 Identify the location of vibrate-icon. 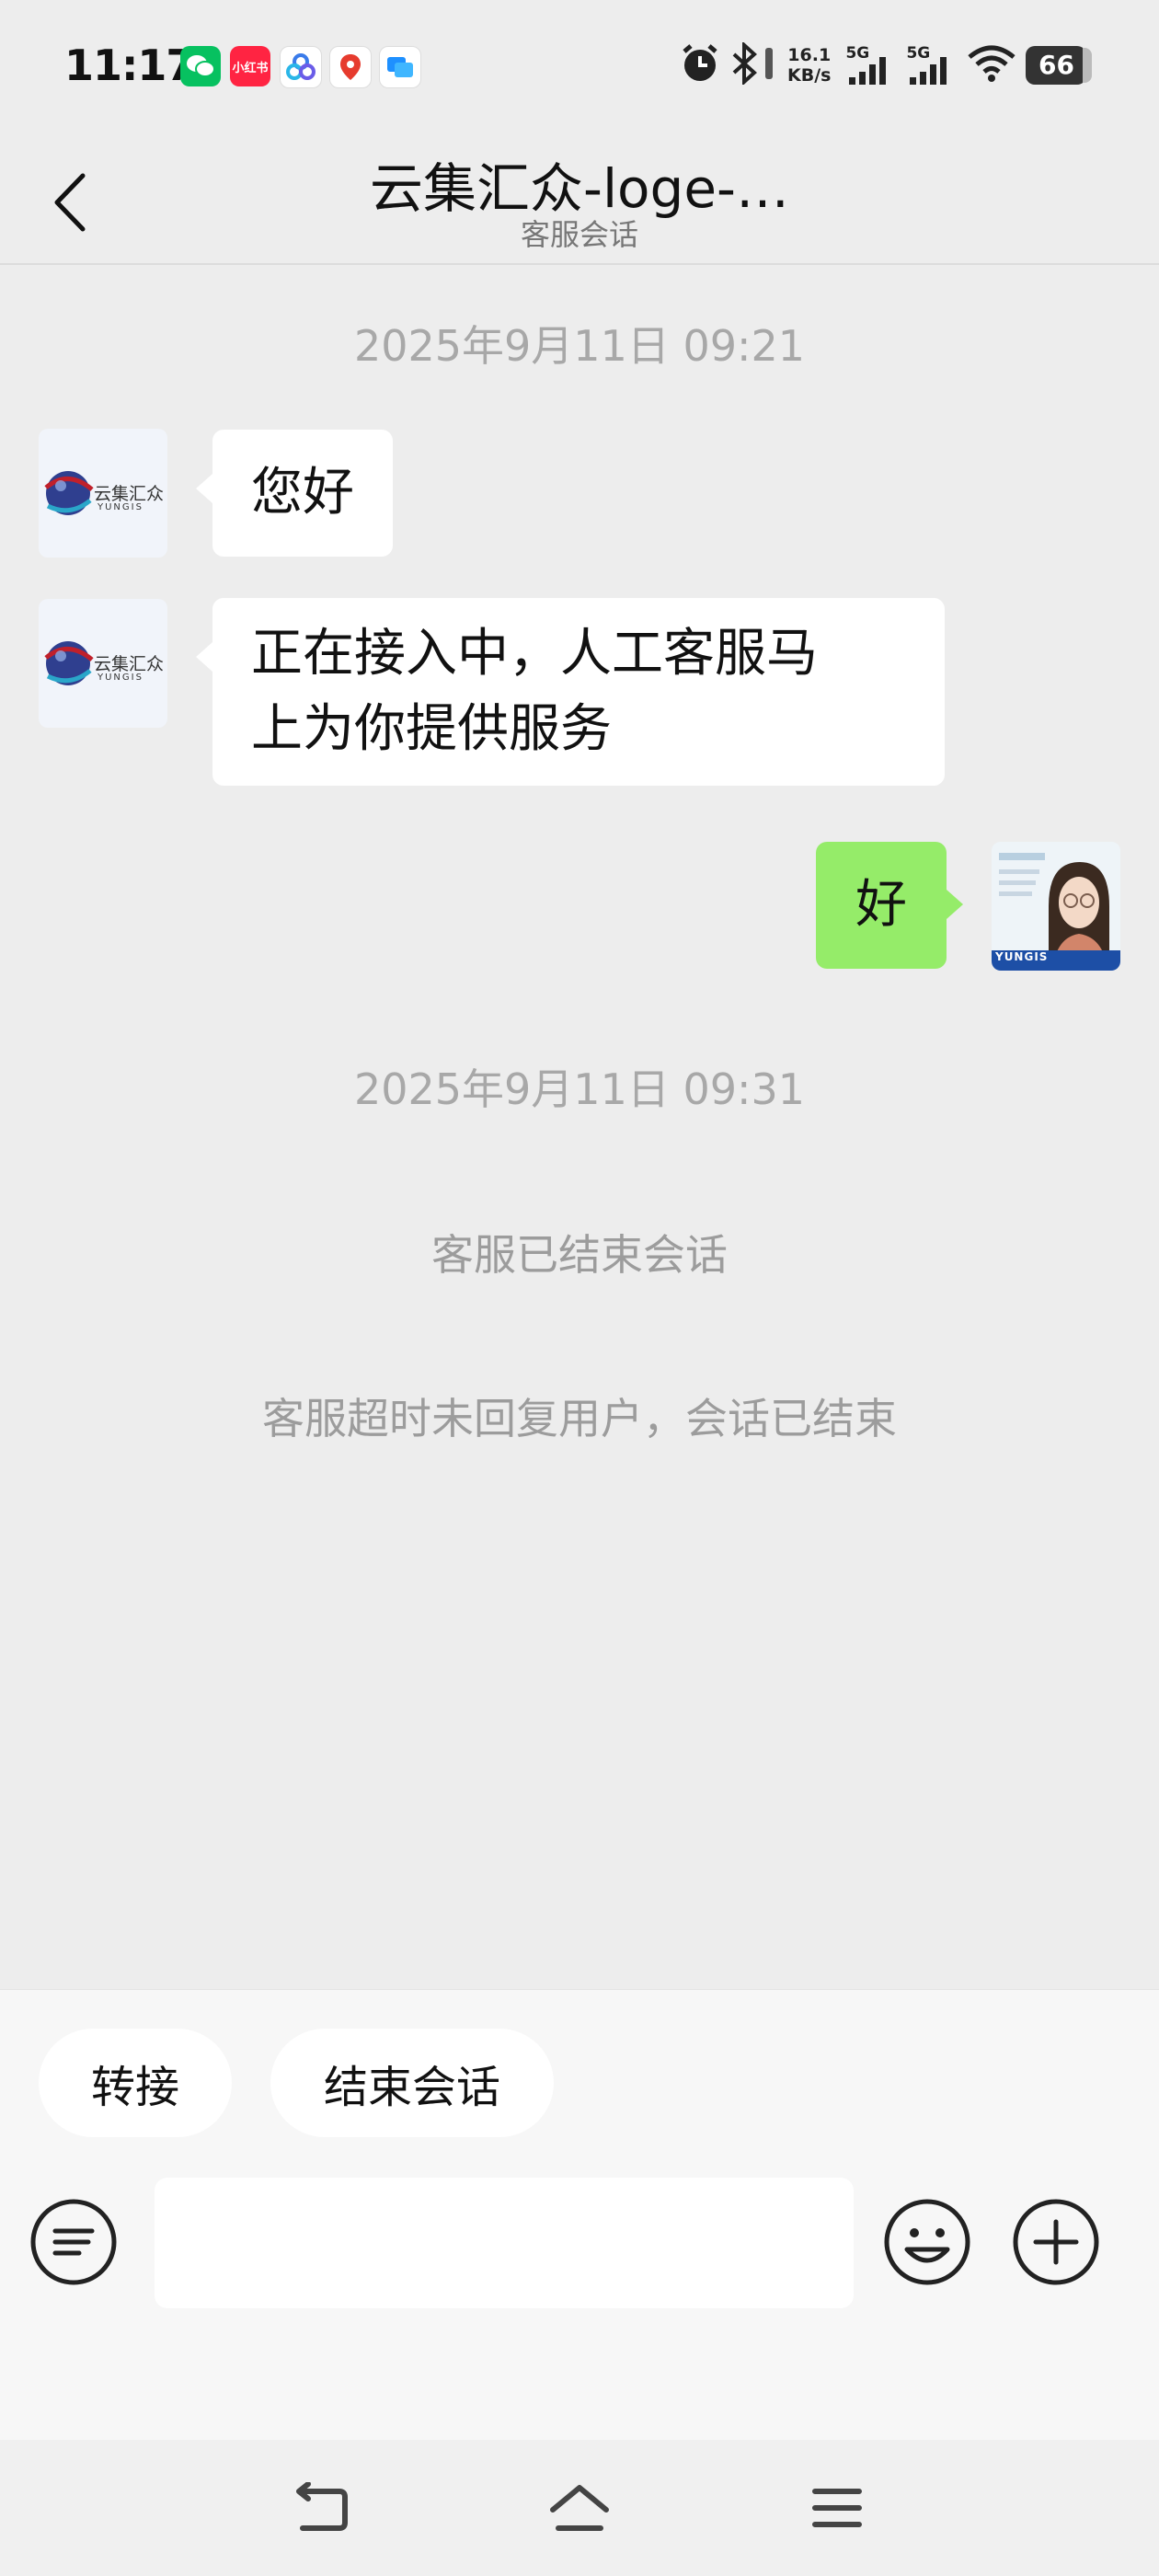
(769, 65).